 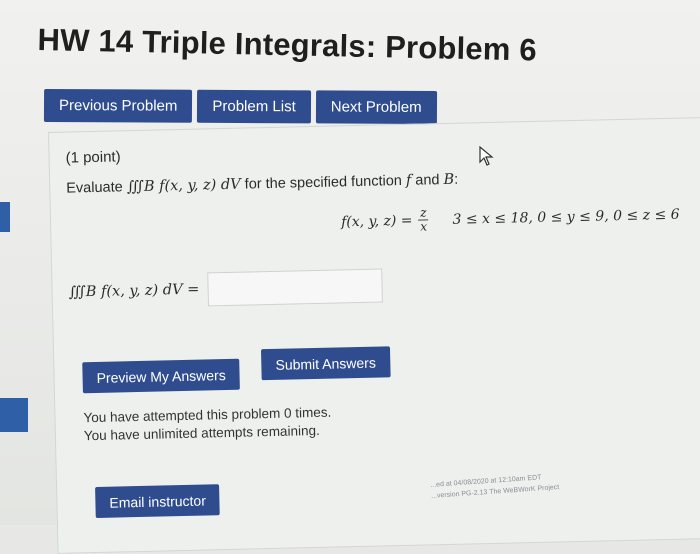 What do you see at coordinates (323, 182) in the screenshot?
I see `evaluate-suffix: for the specified function` at bounding box center [323, 182].